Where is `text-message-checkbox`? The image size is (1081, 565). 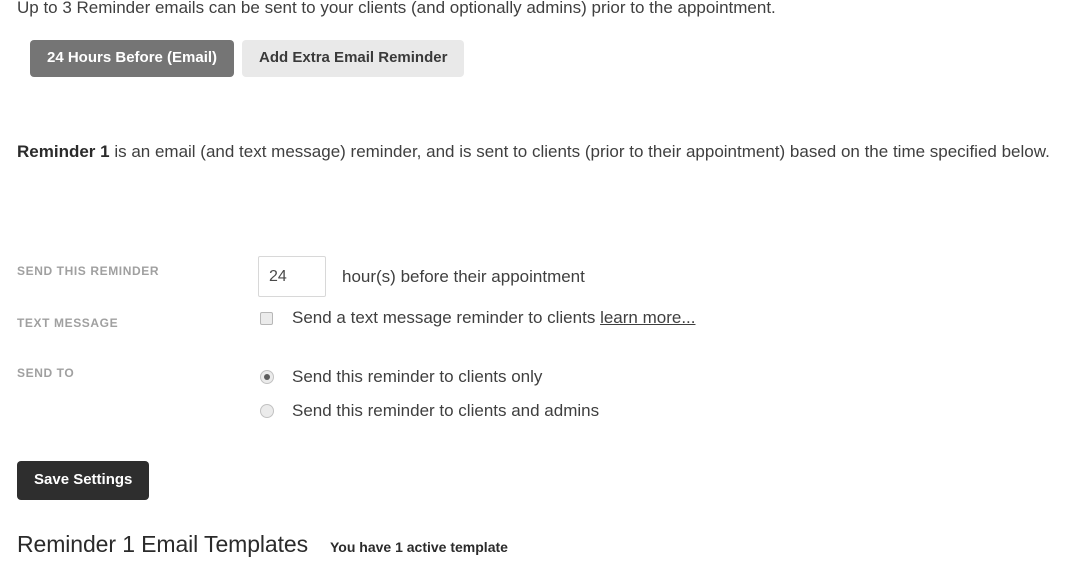
text-message-checkbox is located at coordinates (266, 318).